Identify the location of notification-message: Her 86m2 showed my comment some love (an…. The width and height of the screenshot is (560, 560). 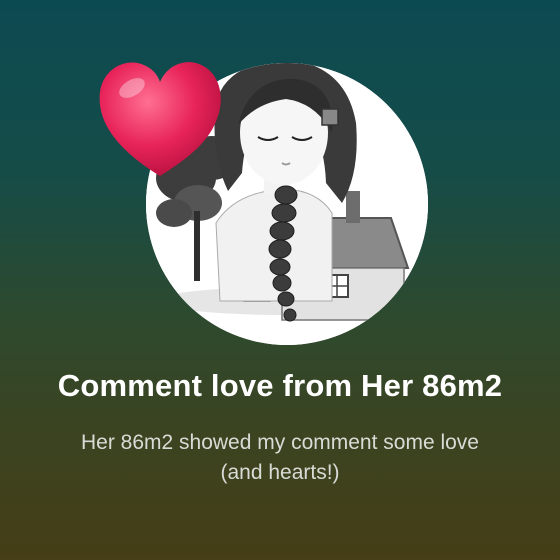
(280, 457).